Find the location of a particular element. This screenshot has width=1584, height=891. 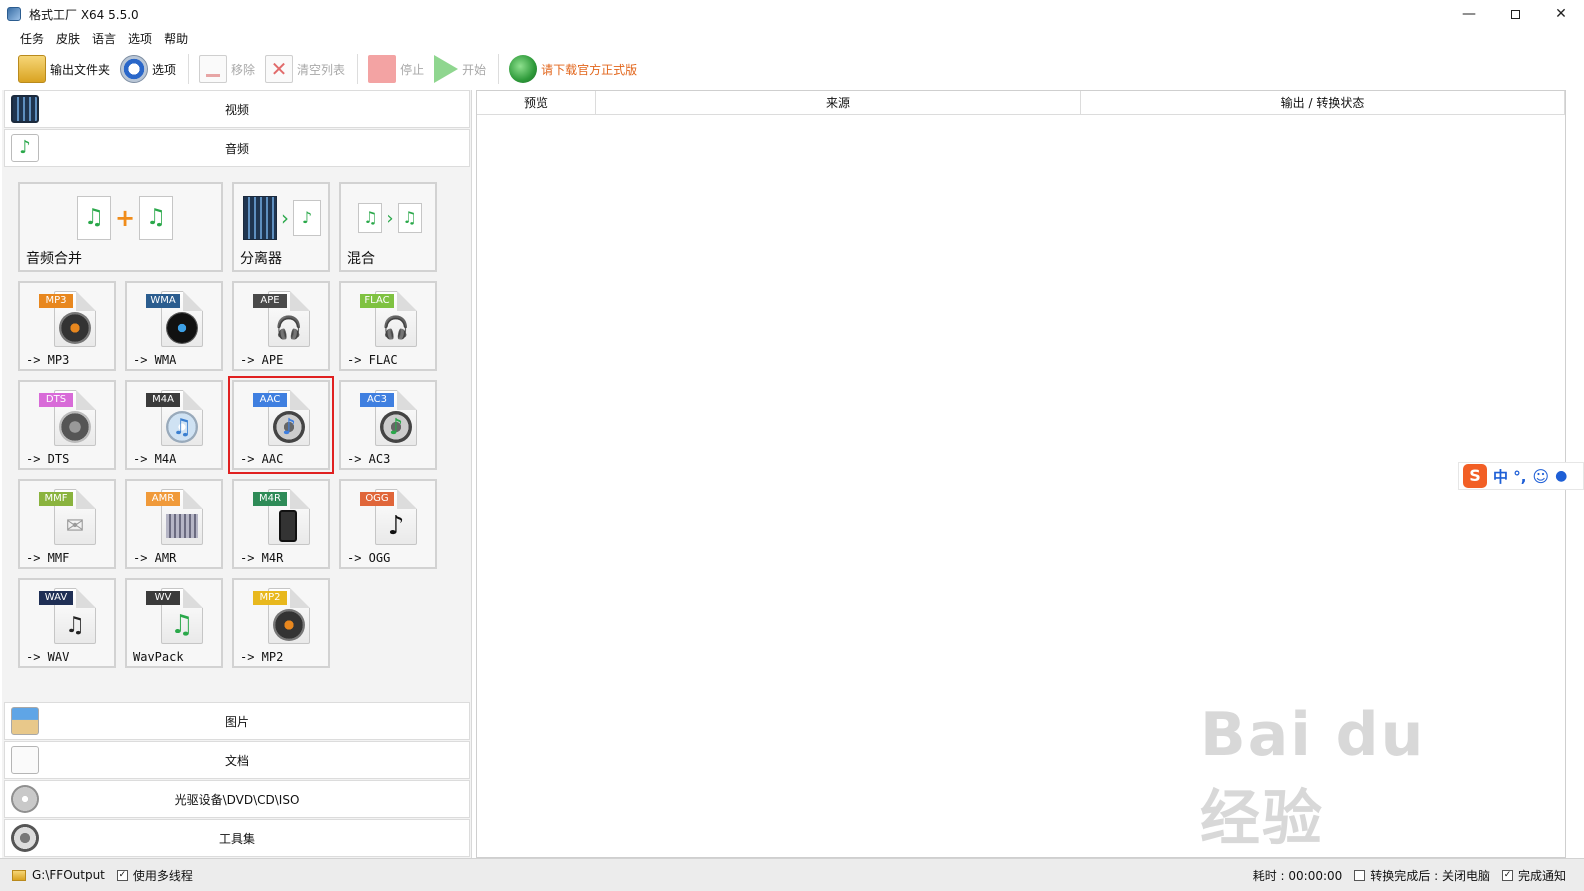

envelope-icon: ✉ is located at coordinates (75, 526).